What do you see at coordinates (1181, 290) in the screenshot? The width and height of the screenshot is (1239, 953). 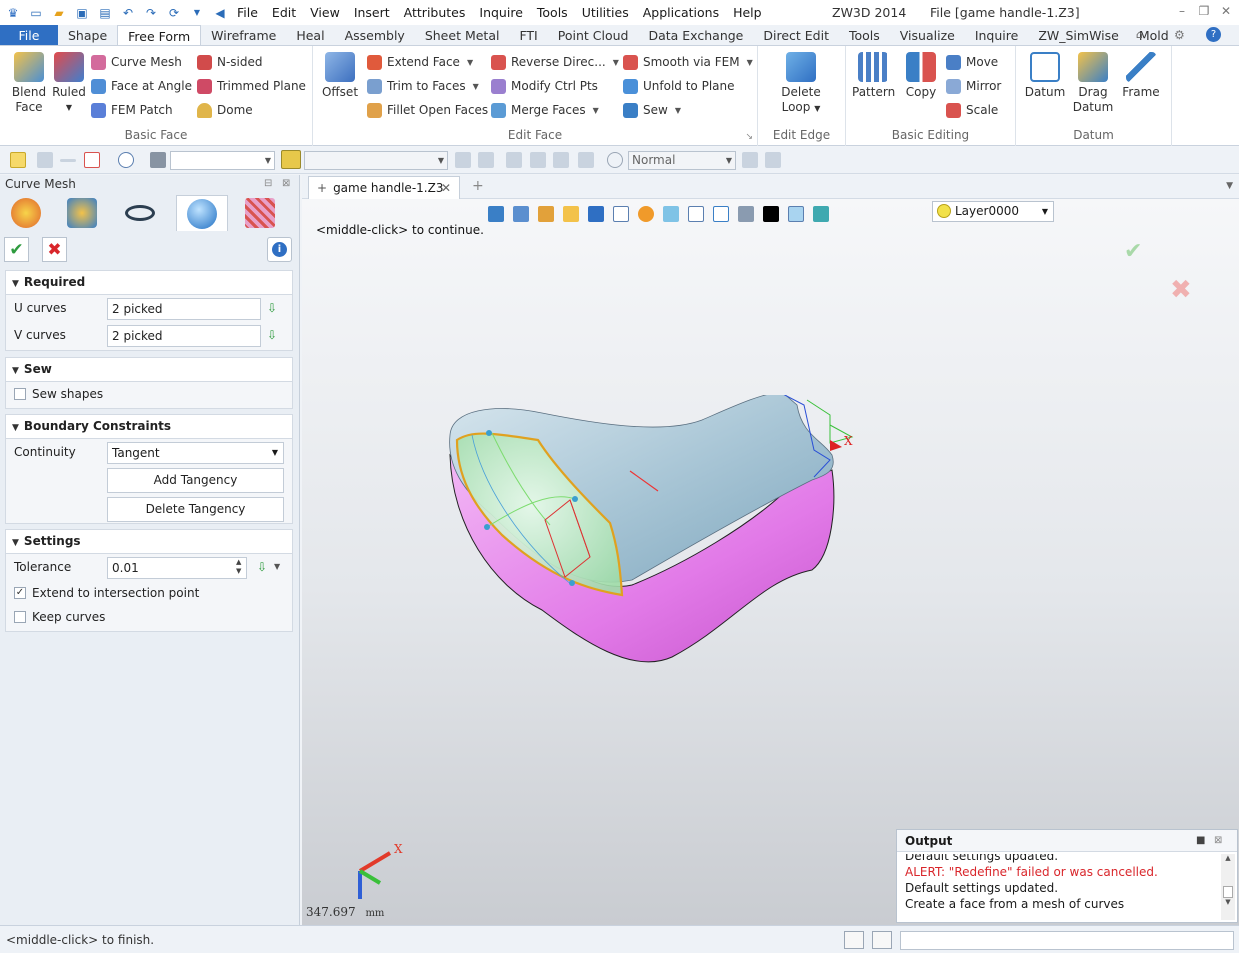 I see `viewport-cancel-icon: ✖` at bounding box center [1181, 290].